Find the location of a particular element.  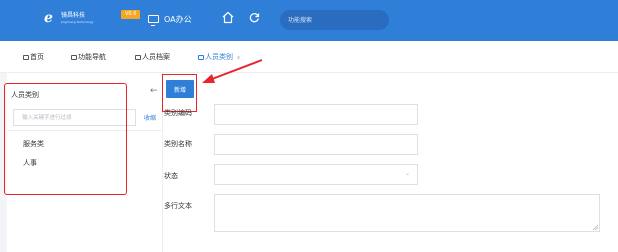

sidebar-title: 人员类别 is located at coordinates (25, 95).